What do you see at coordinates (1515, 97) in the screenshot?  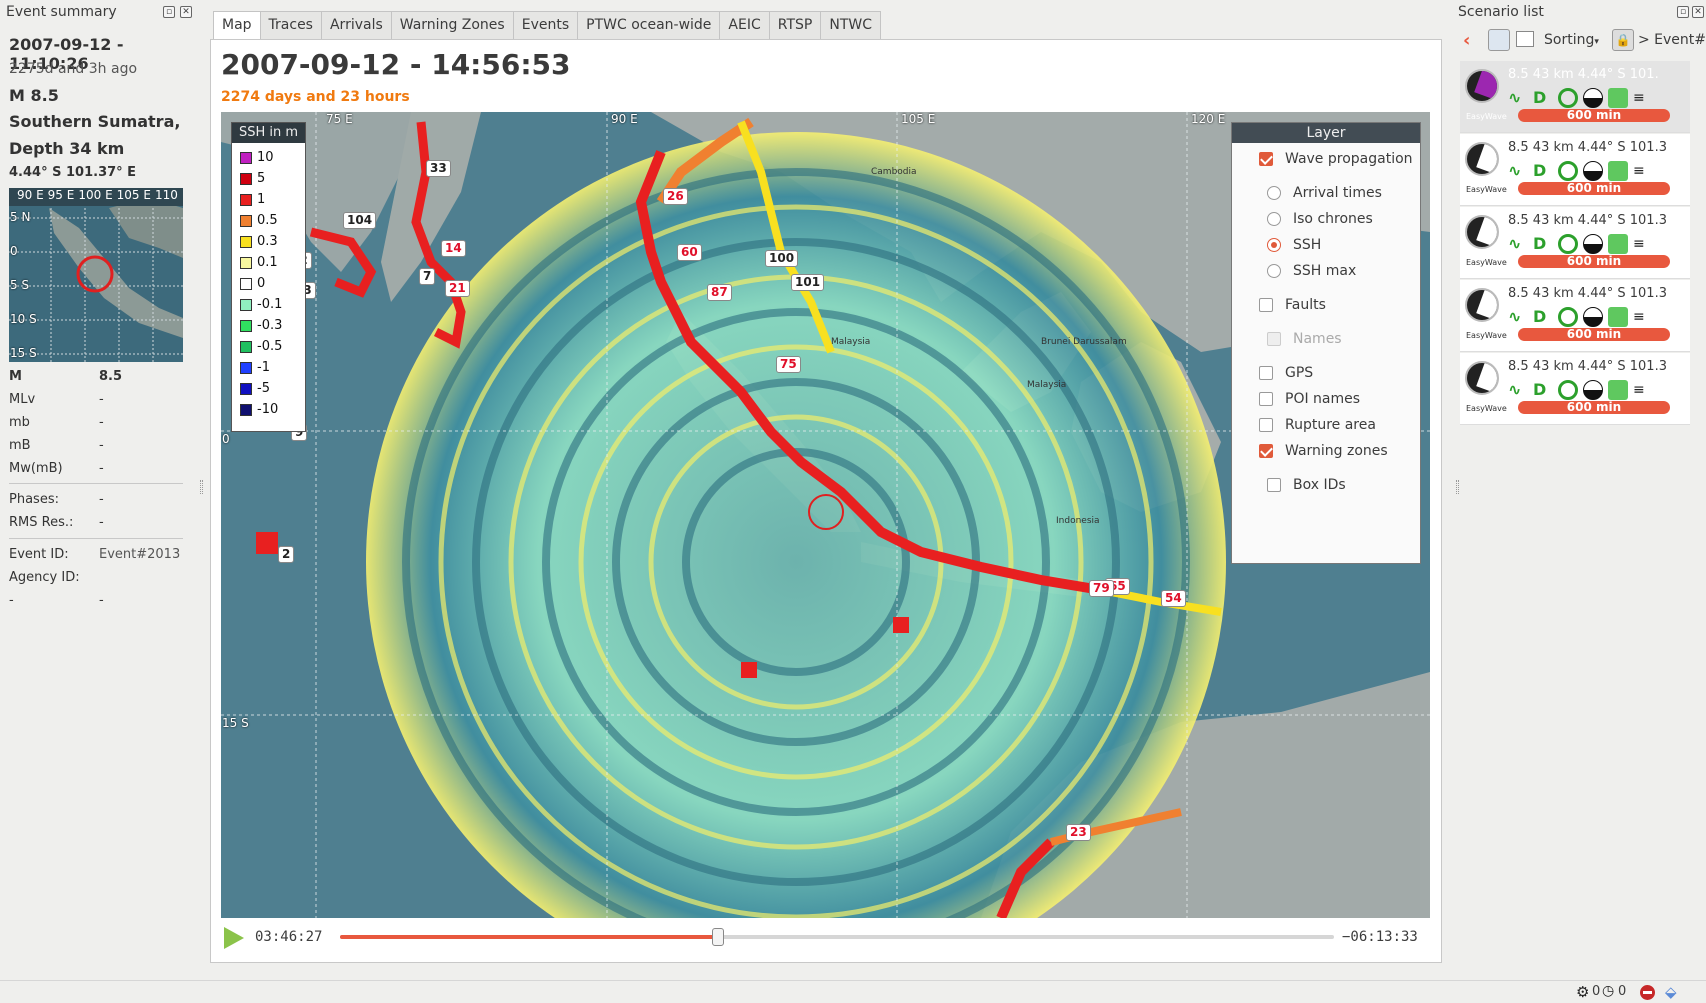 I see `waveform-icon: ∿` at bounding box center [1515, 97].